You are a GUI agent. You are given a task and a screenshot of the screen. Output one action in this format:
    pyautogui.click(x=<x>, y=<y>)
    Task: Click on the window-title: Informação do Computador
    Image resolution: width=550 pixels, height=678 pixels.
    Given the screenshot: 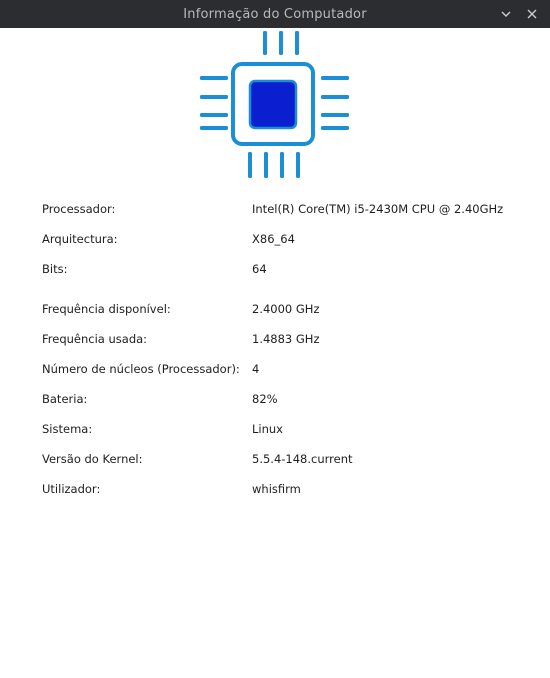 What is the action you would take?
    pyautogui.click(x=275, y=14)
    